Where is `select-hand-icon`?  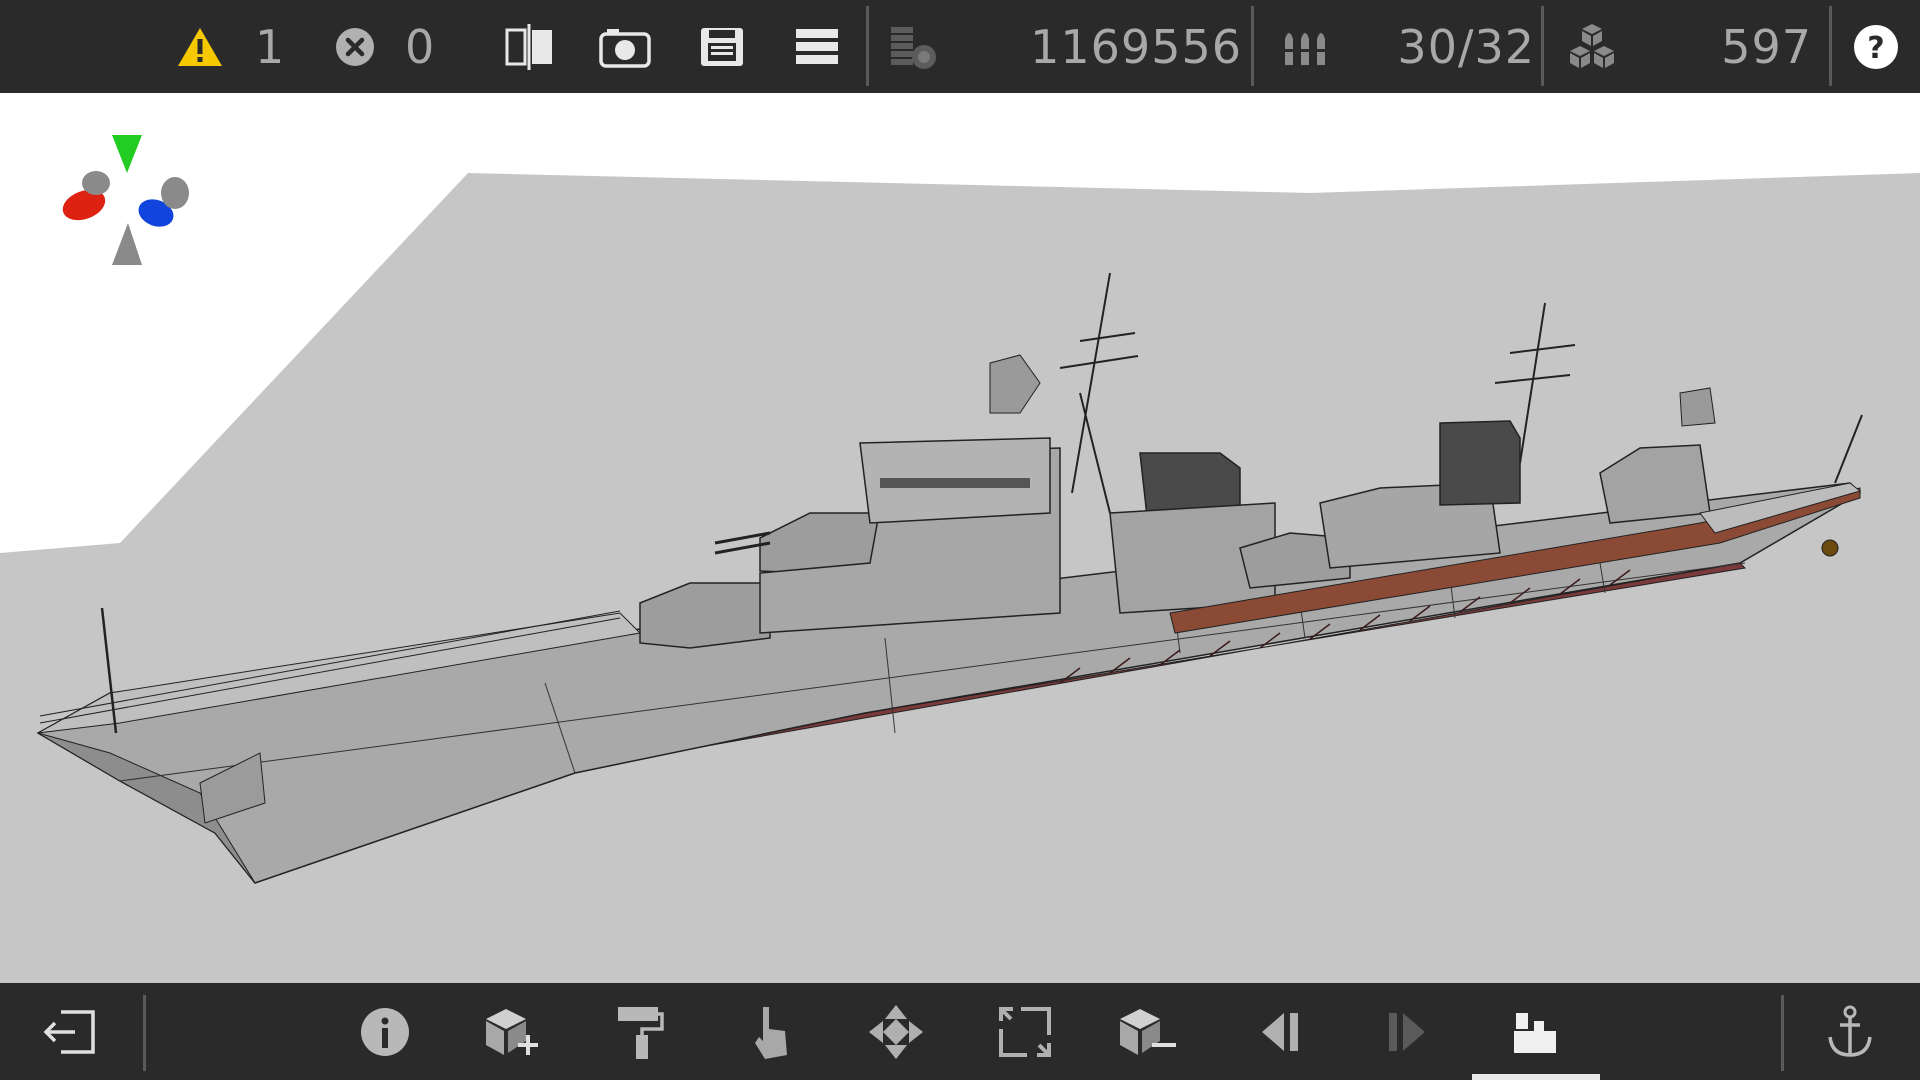
select-hand-icon is located at coordinates (771, 1032).